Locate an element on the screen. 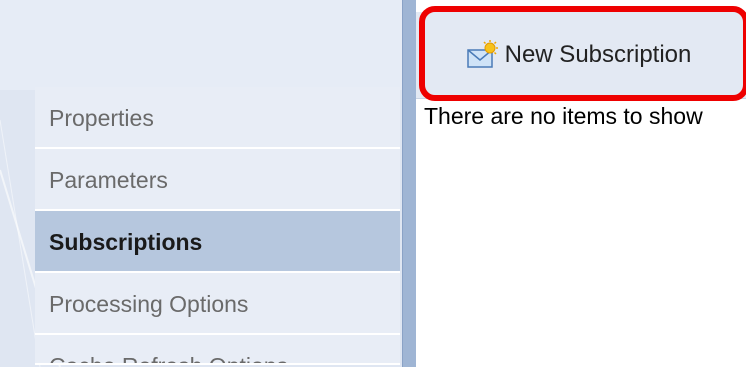 The height and width of the screenshot is (367, 746). new-subscription-label: New Subscription is located at coordinates (598, 54).